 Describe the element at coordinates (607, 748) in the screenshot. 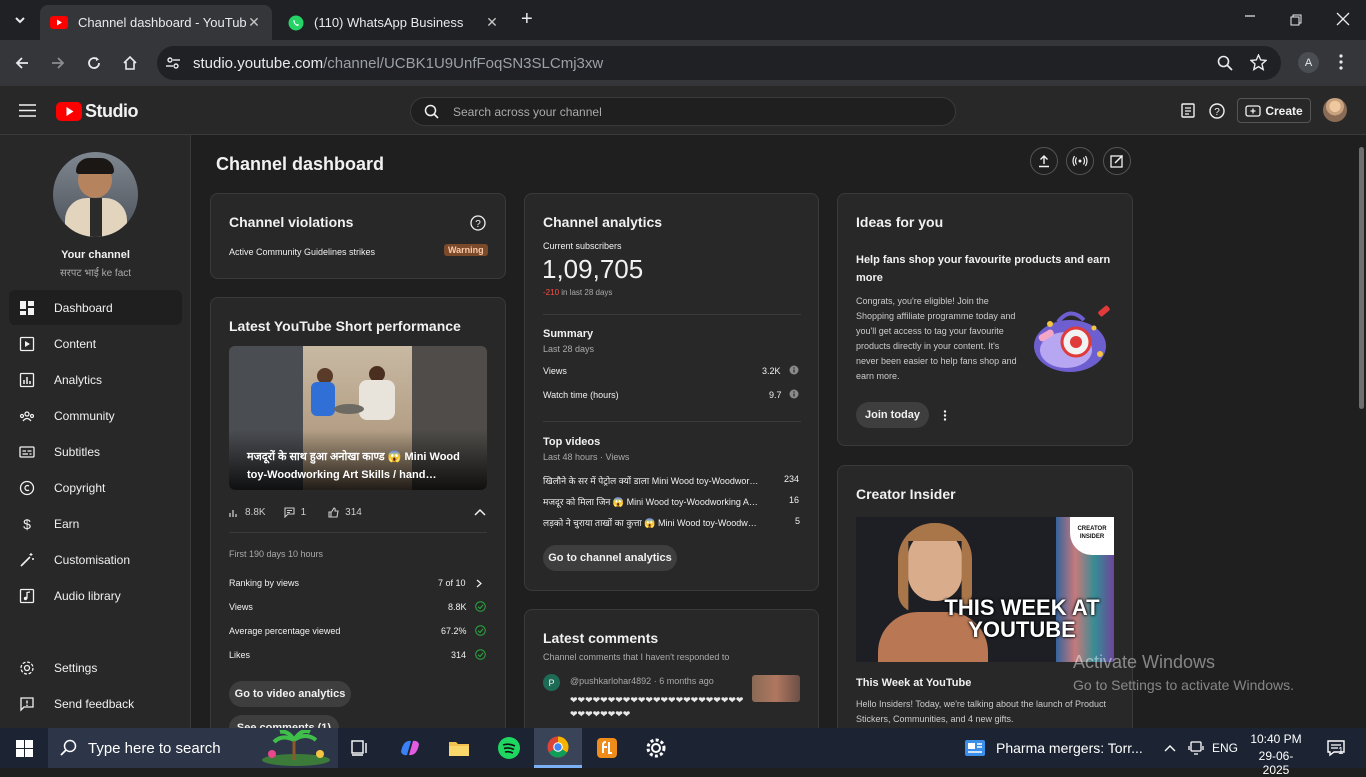

I see `fl-studio-icon` at that location.